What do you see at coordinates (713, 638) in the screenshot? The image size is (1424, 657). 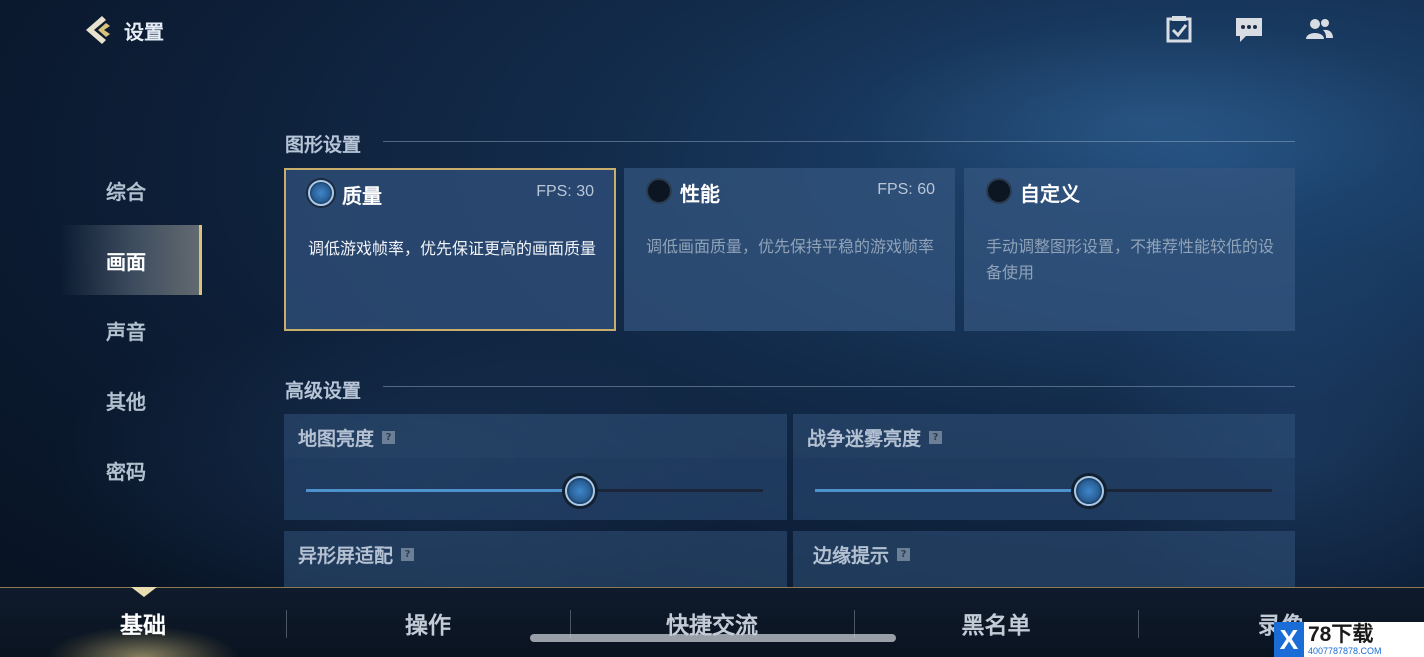 I see `home-indicator` at bounding box center [713, 638].